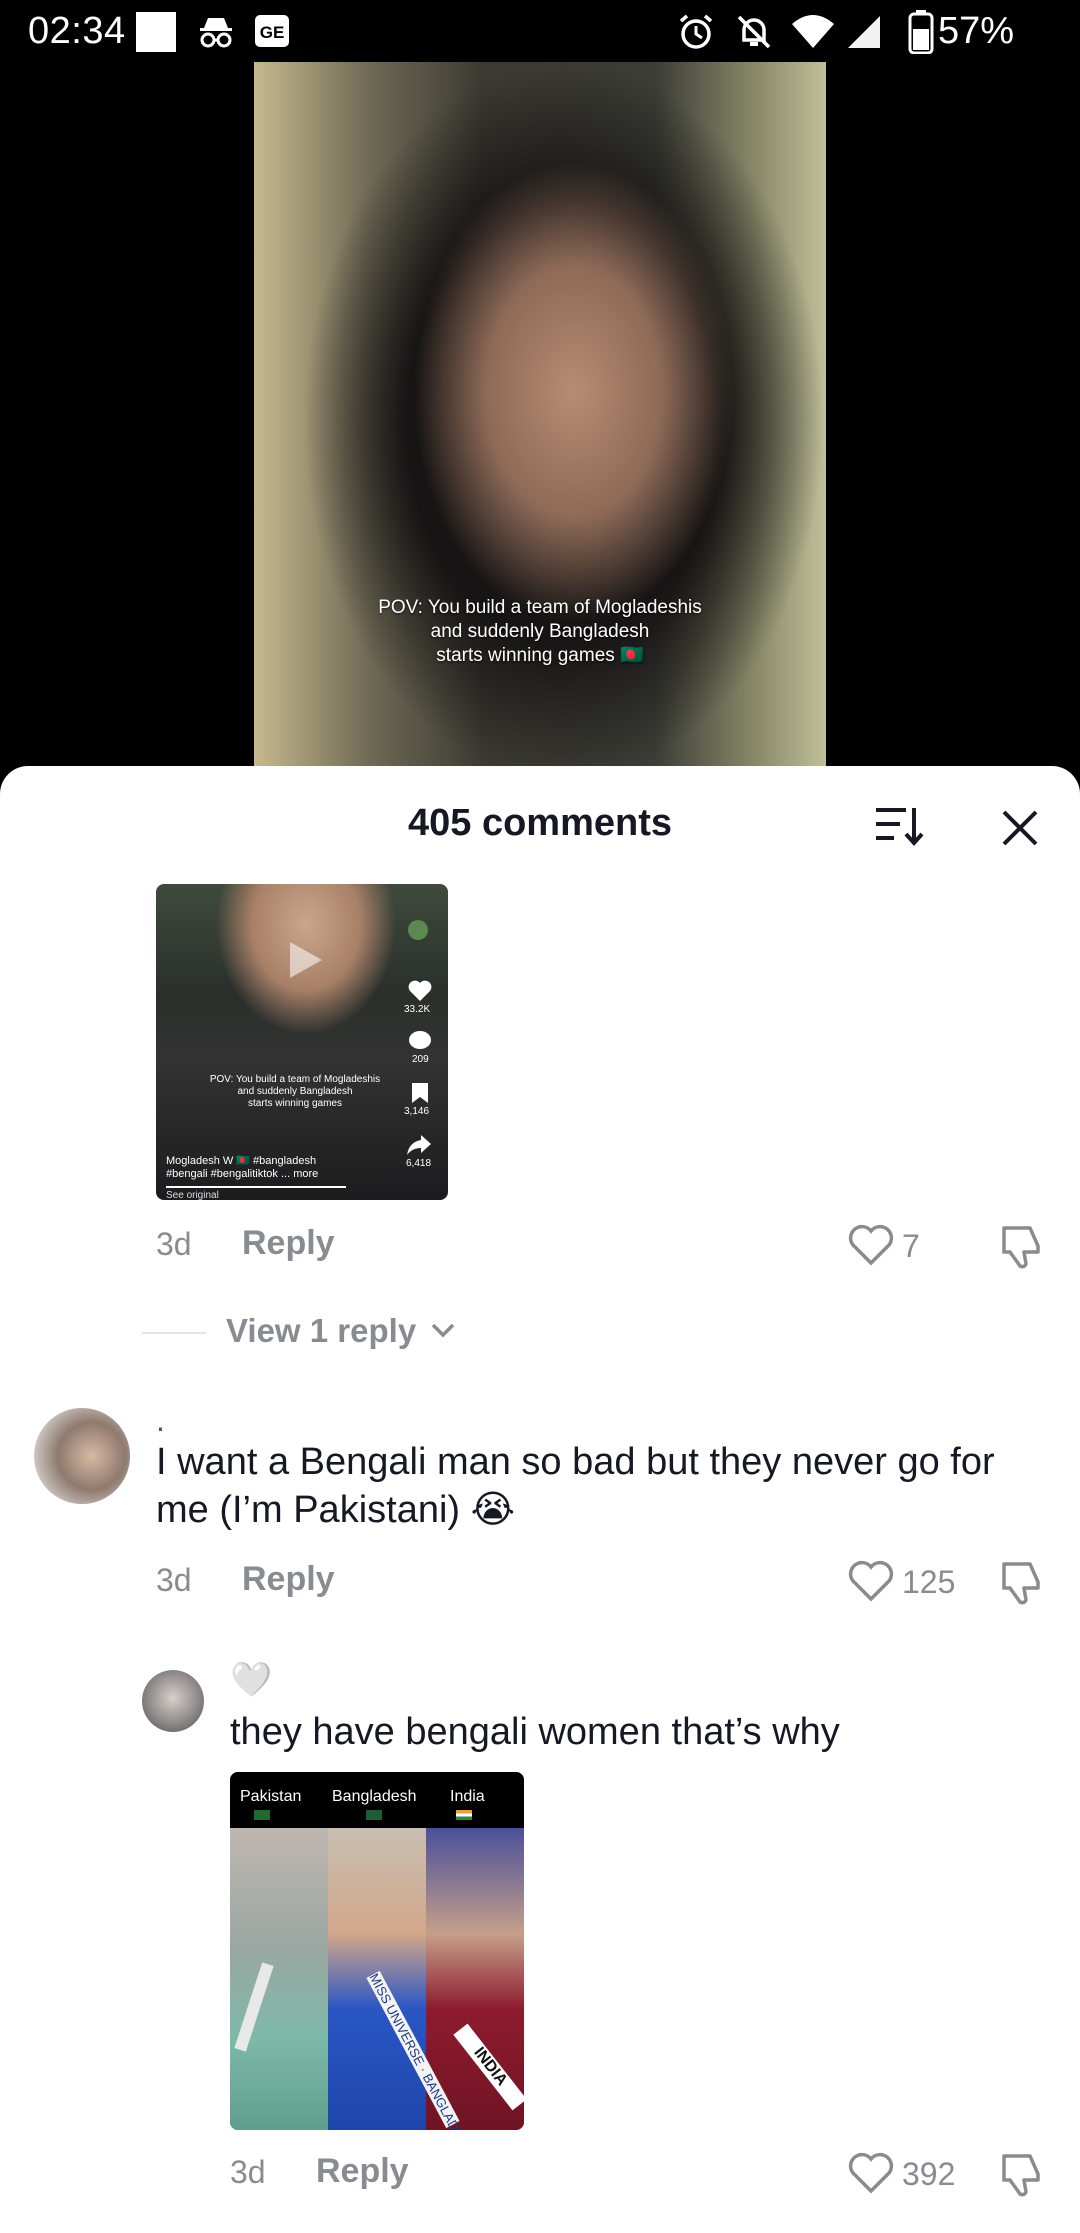 The width and height of the screenshot is (1080, 2233). What do you see at coordinates (975, 31) in the screenshot?
I see `battery-percentage: 57%` at bounding box center [975, 31].